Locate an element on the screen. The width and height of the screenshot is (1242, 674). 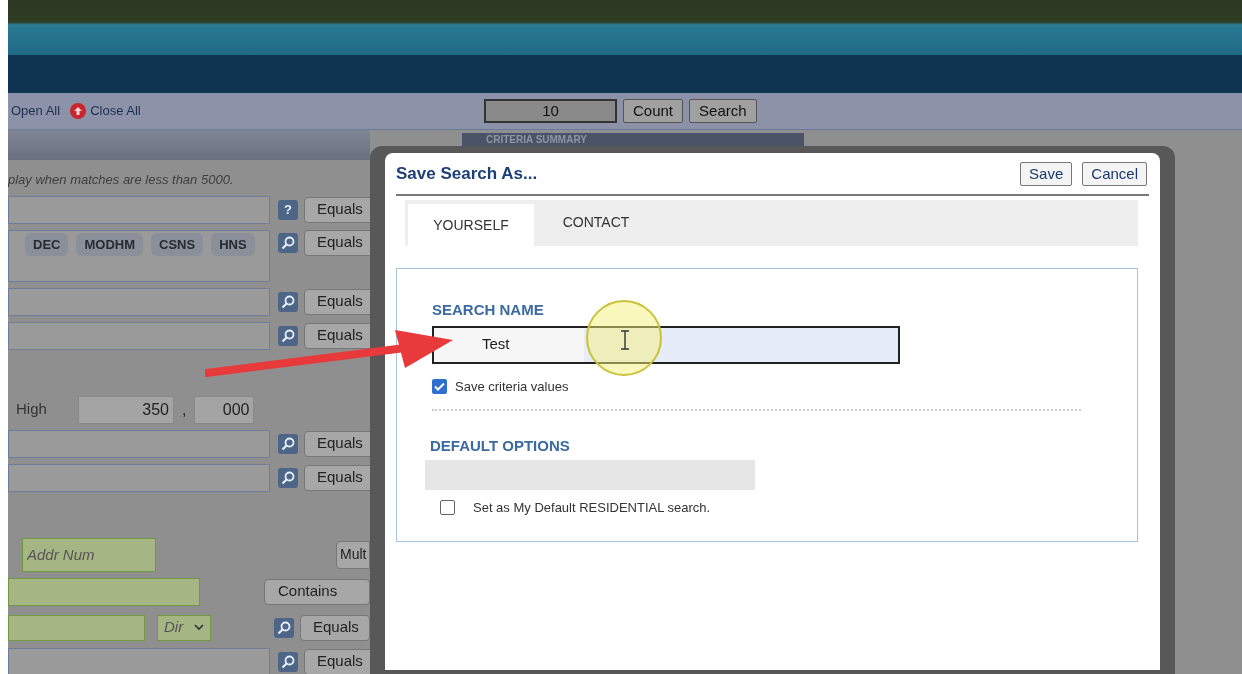
chevron-down-icon is located at coordinates (199, 627).